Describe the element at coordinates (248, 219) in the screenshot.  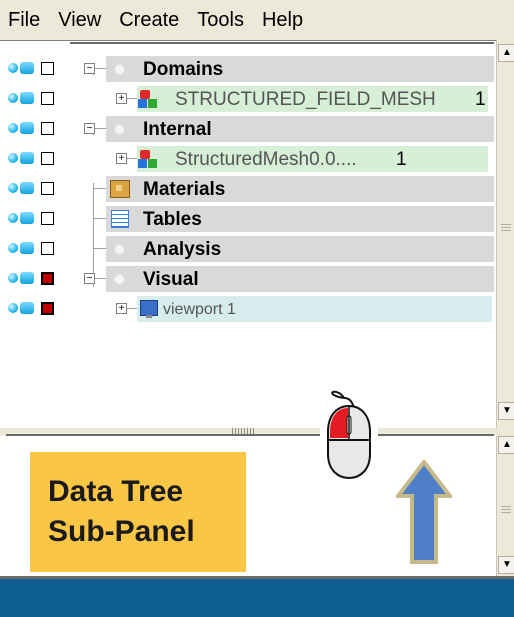
I see `tree-row-tables: Tables` at that location.